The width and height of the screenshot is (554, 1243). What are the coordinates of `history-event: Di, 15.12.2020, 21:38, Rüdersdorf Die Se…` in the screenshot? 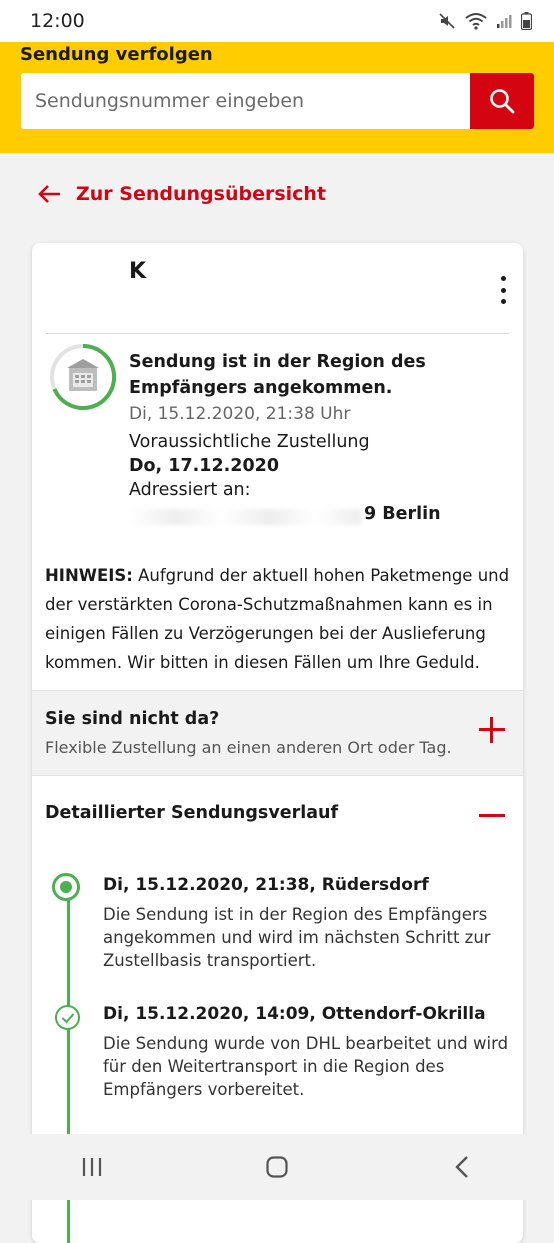 It's located at (308, 923).